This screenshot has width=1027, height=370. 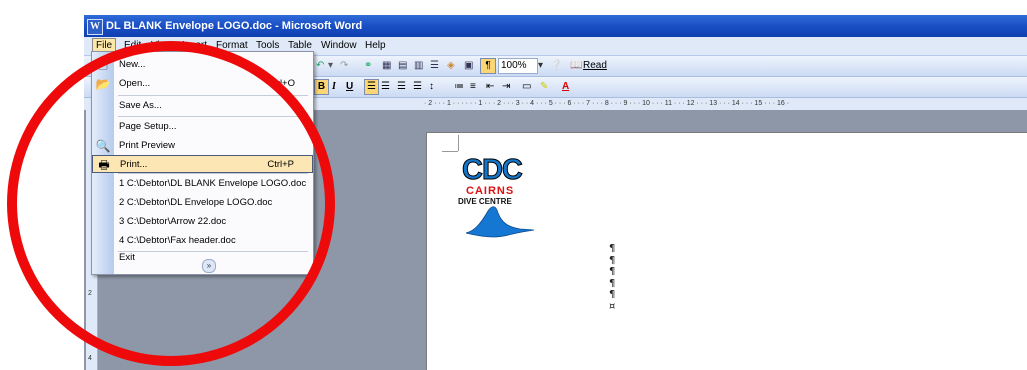 What do you see at coordinates (499, 199) in the screenshot?
I see `cdc-logo: CDC CAIRNS DIVE CENTRE` at bounding box center [499, 199].